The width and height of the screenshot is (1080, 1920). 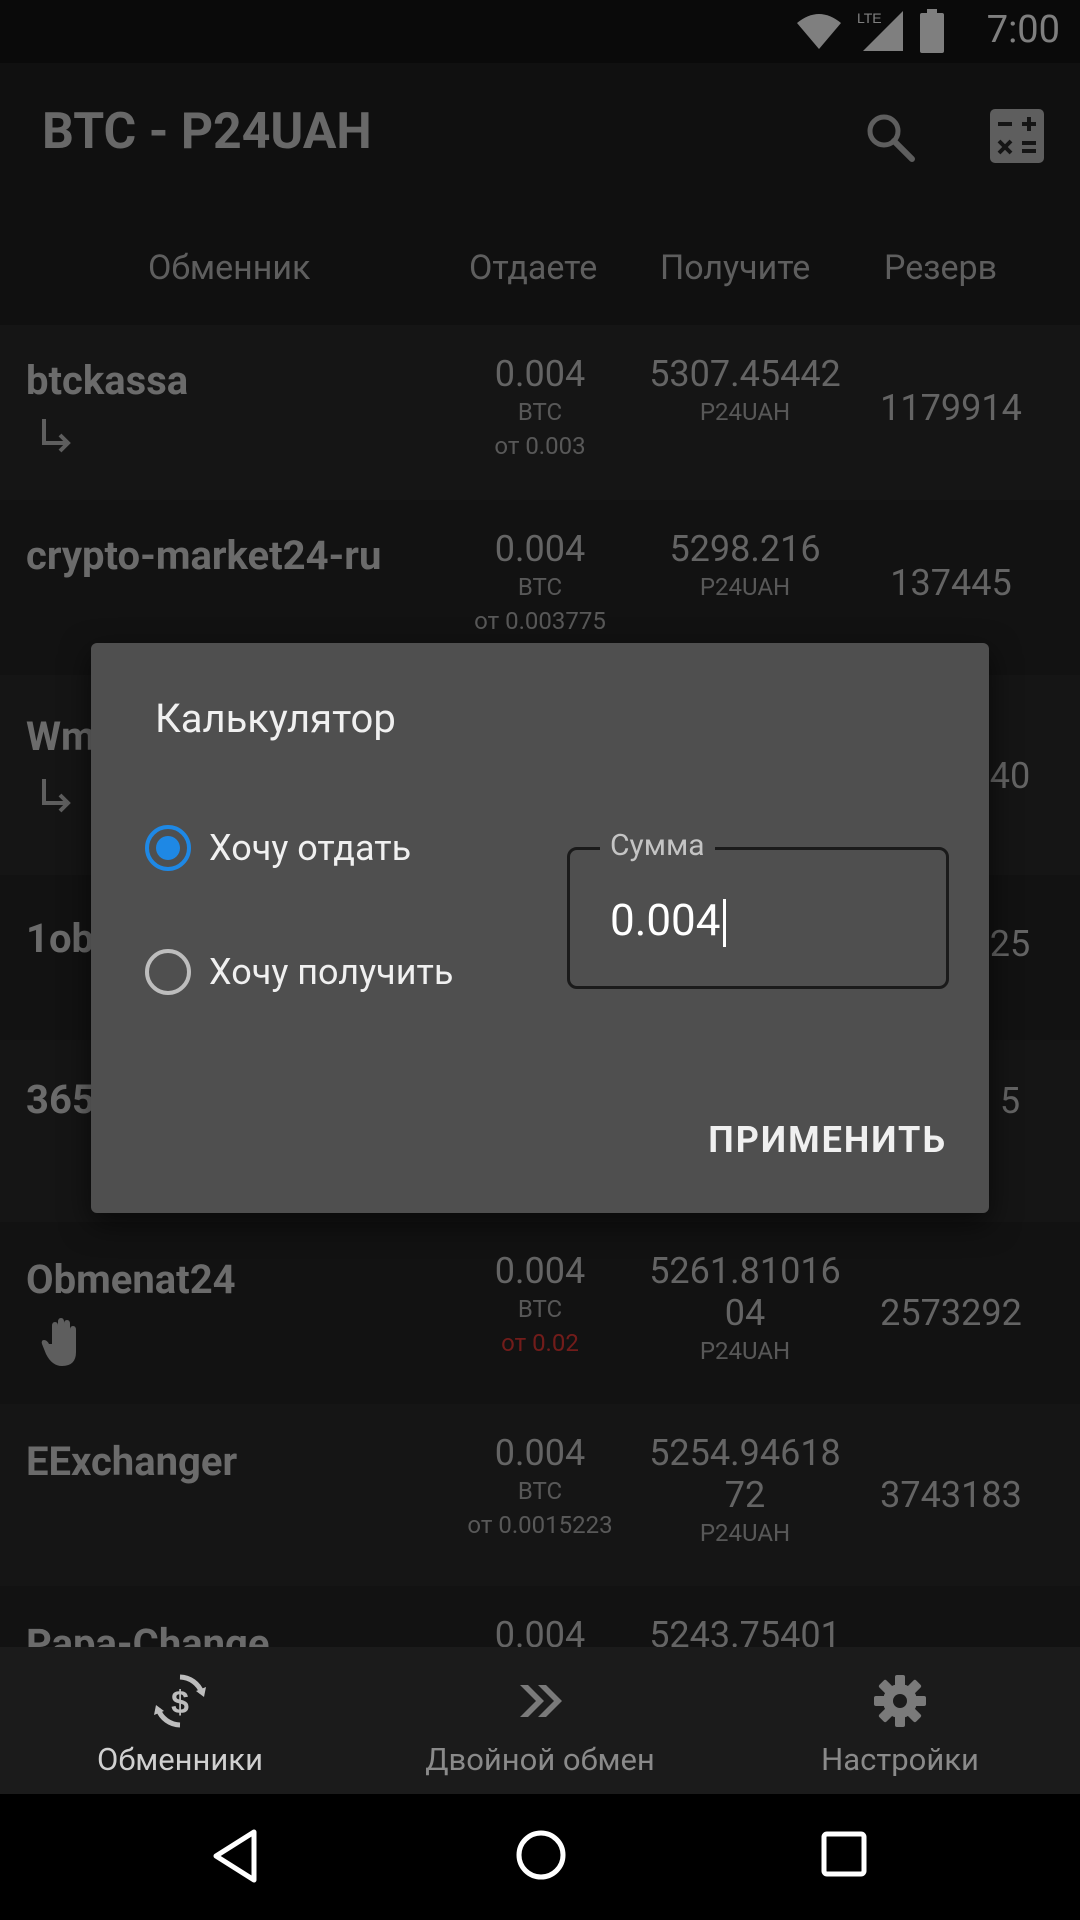 I want to click on amount-label: Сумма, so click(x=657, y=845).